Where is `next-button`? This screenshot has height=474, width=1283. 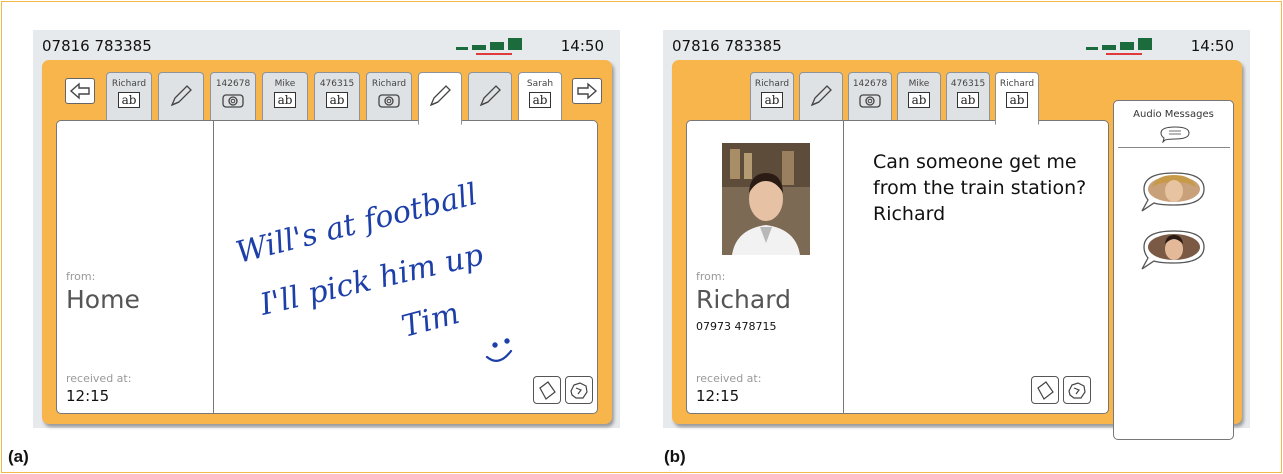 next-button is located at coordinates (587, 91).